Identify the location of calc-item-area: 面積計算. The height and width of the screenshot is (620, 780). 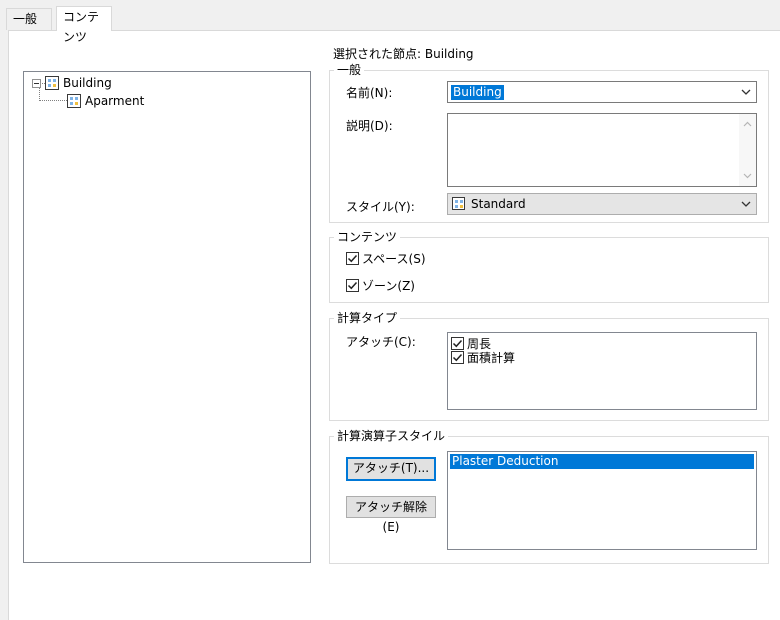
(483, 357).